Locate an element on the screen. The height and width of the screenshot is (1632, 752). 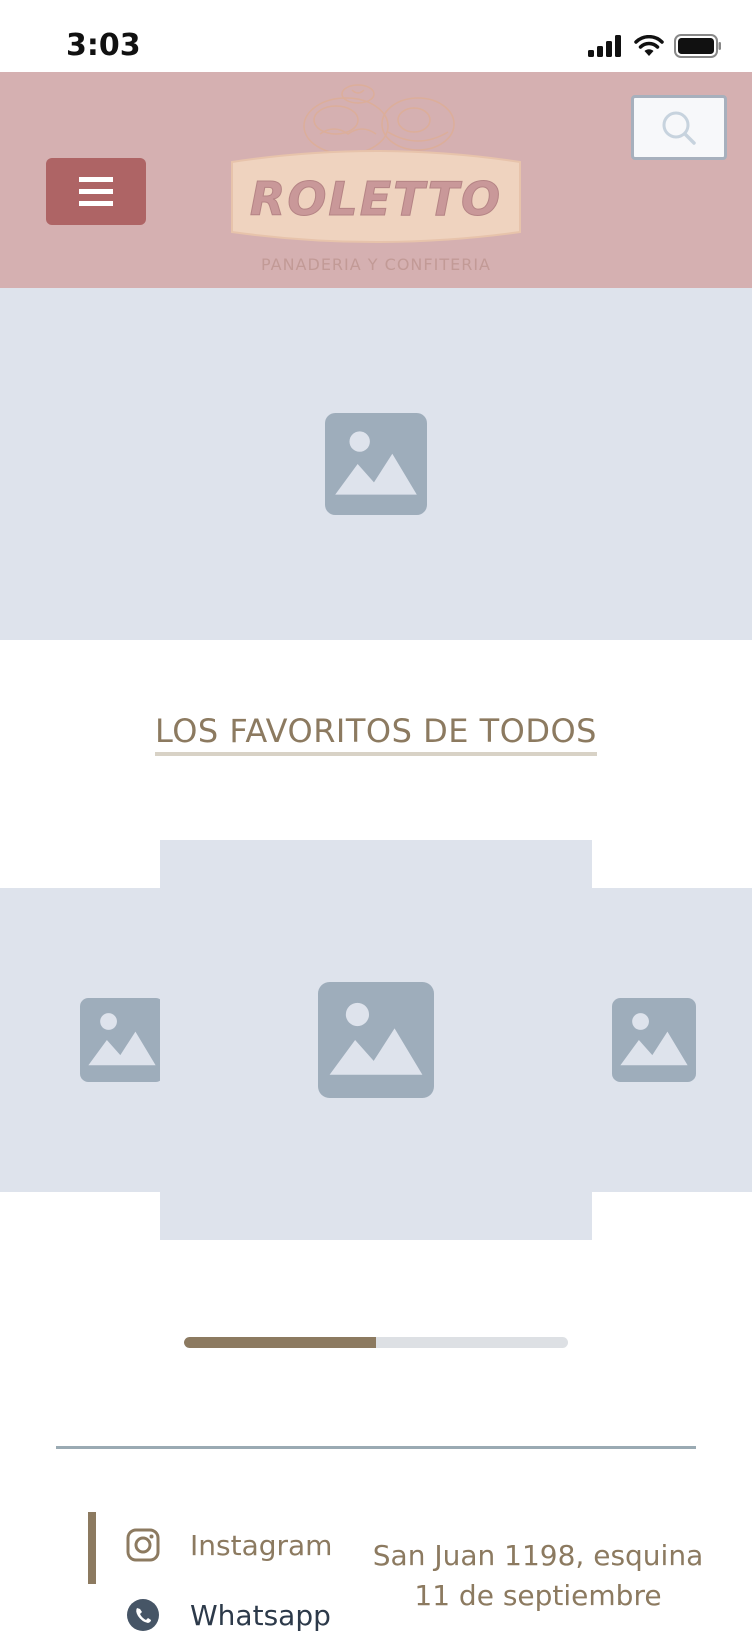
favorites-title: LOS FAVORITOS DE TODOS is located at coordinates (376, 734).